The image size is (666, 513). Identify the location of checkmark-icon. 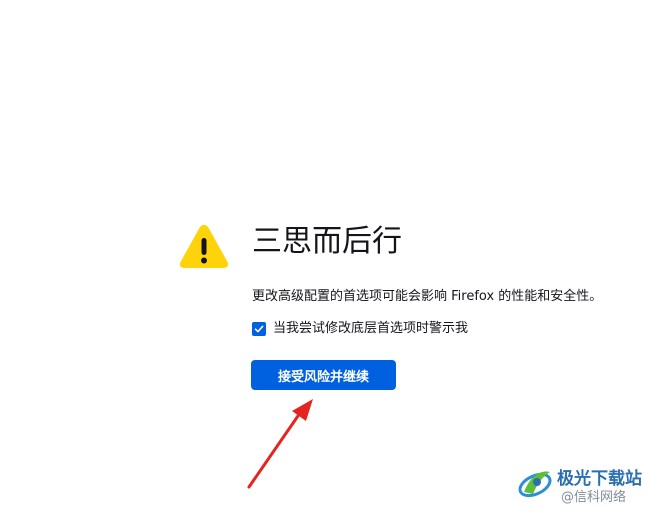
(259, 329).